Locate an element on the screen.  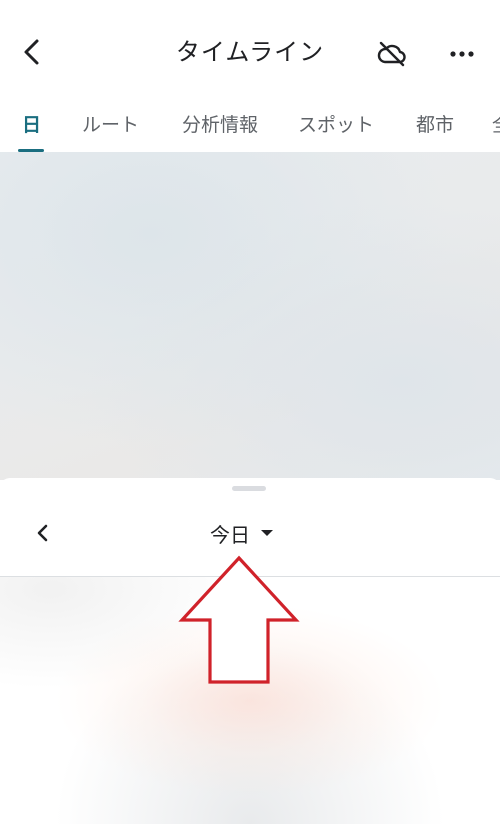
drag-handle is located at coordinates (249, 488).